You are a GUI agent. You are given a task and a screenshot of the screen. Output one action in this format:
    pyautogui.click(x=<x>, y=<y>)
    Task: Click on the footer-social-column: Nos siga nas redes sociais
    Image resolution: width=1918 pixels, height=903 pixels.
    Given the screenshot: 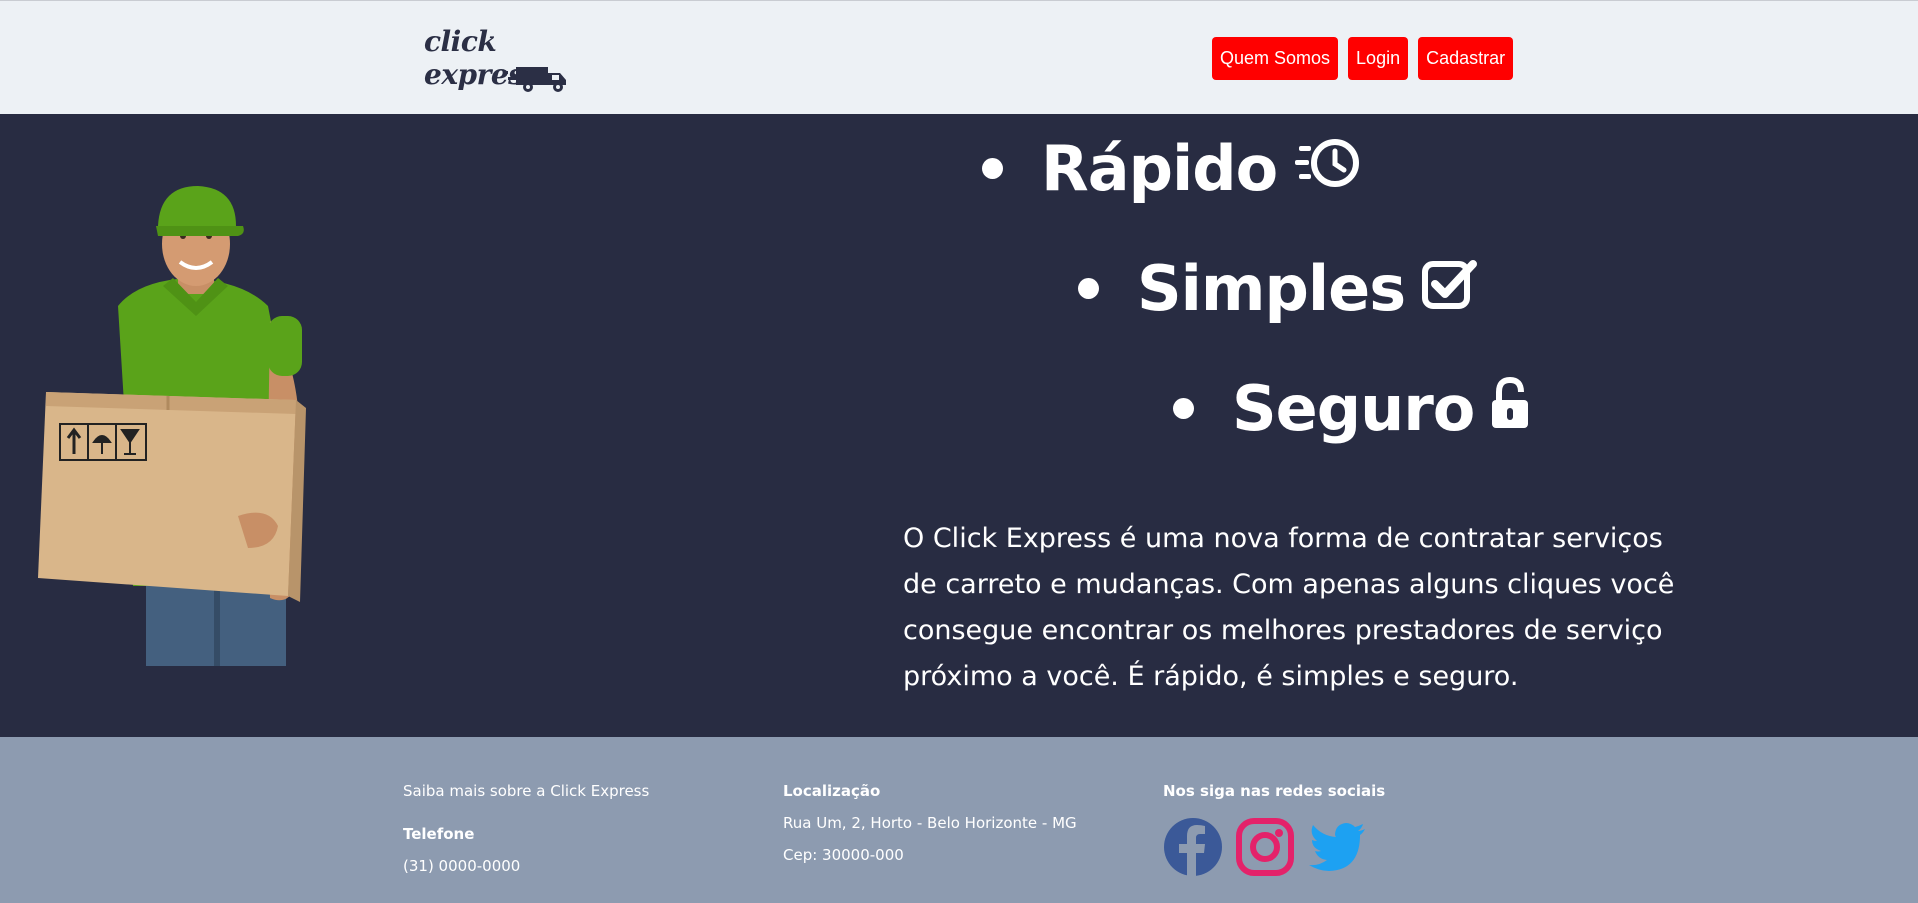 What is the action you would take?
    pyautogui.click(x=1274, y=791)
    